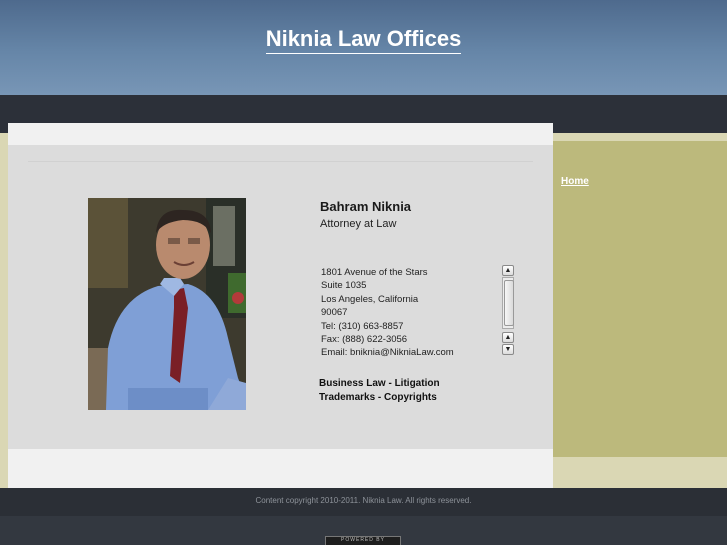  I want to click on sidebar-bottom-strip, so click(640, 472).